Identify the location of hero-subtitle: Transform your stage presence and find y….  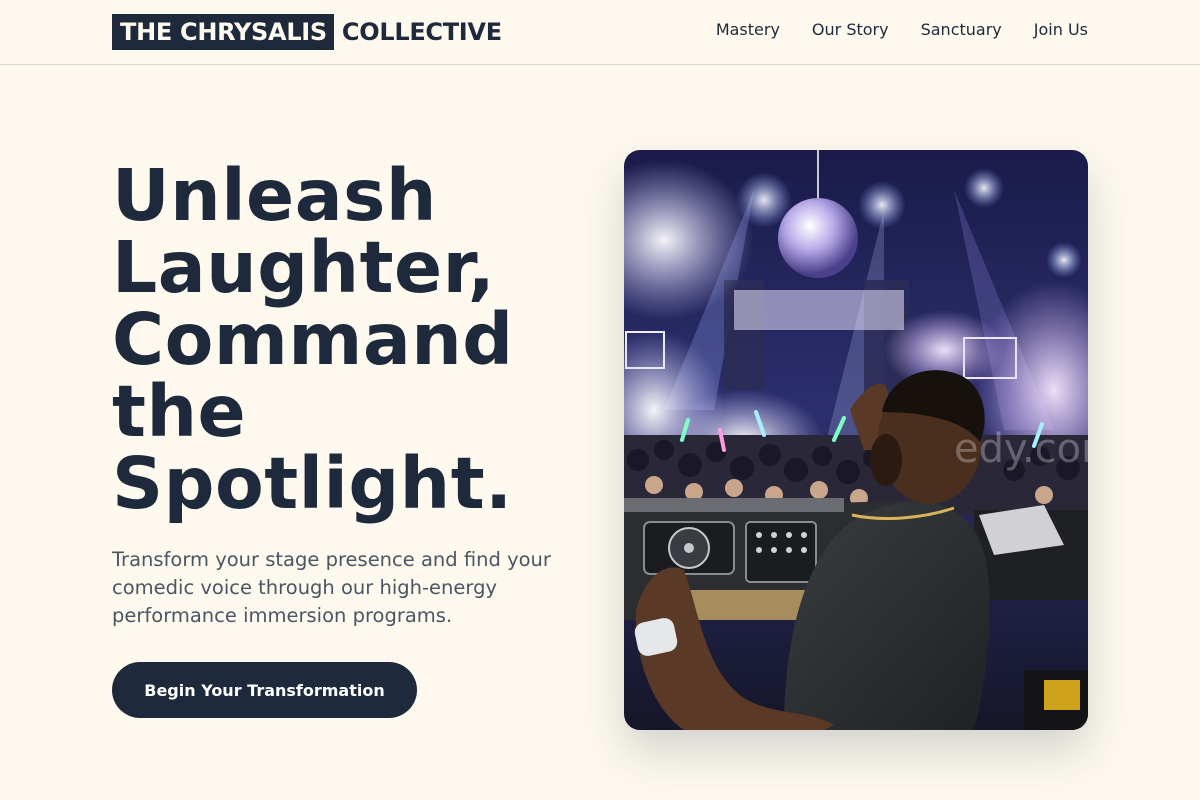
(331, 587).